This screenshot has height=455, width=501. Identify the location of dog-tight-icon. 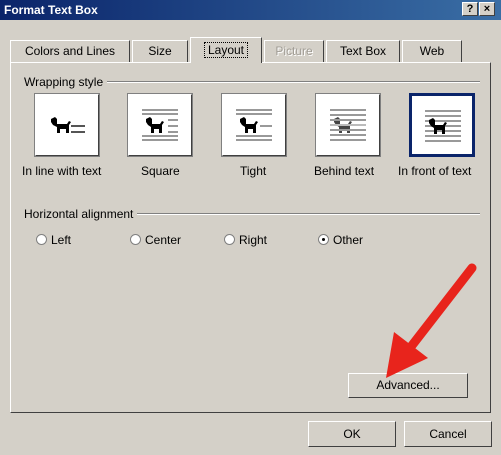
(254, 125).